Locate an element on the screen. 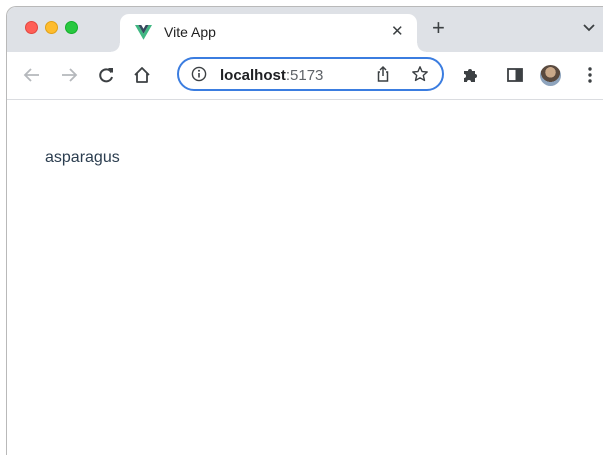  profile-avatar is located at coordinates (550, 75).